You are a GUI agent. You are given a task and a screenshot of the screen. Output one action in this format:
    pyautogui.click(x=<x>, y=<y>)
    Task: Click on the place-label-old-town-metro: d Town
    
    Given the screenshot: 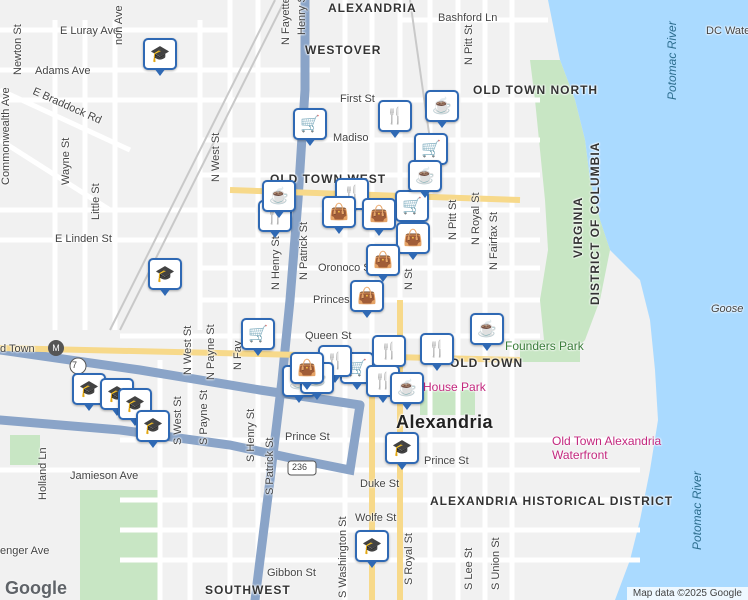 What is the action you would take?
    pyautogui.click(x=17, y=349)
    